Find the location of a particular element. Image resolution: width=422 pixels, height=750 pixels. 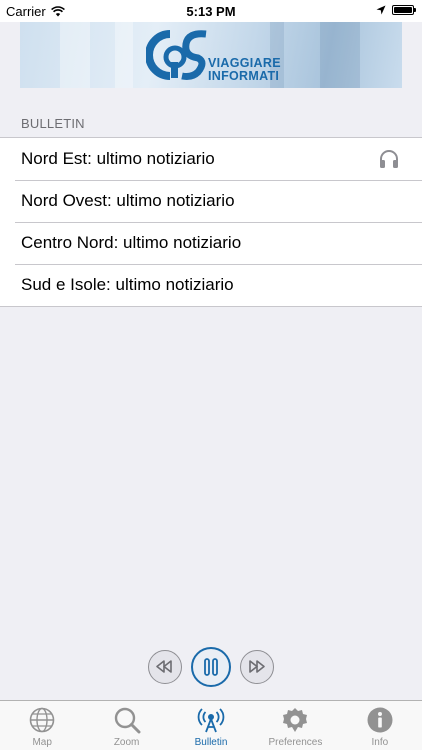

fast-forward-button is located at coordinates (257, 667).